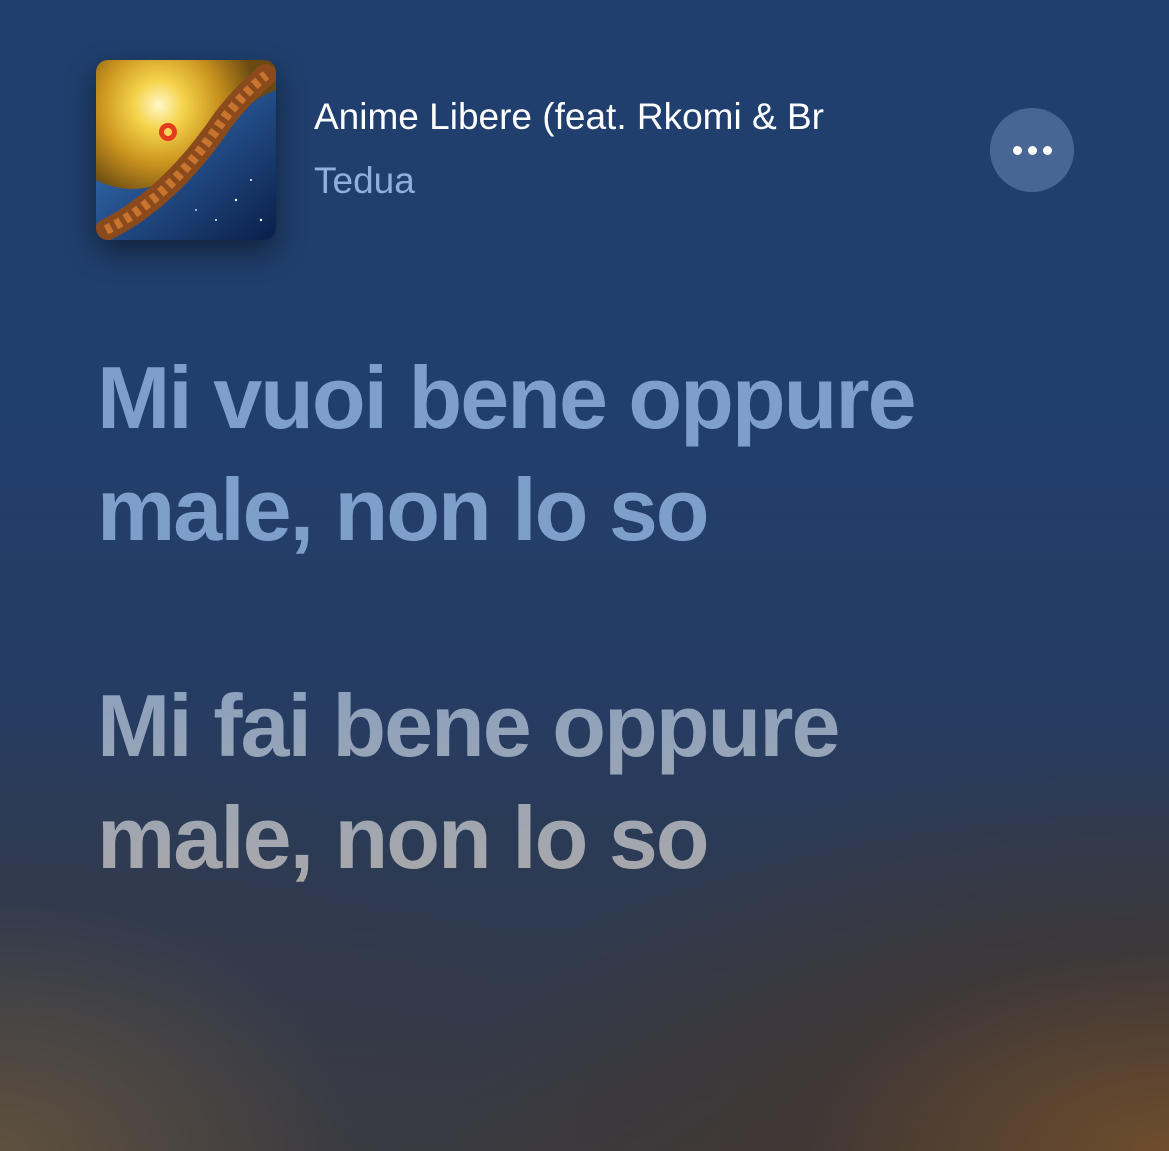 The height and width of the screenshot is (1151, 1169). What do you see at coordinates (616, 149) in the screenshot?
I see `track-info: Anime Libere (feat. Rkomi & Br Tedua` at bounding box center [616, 149].